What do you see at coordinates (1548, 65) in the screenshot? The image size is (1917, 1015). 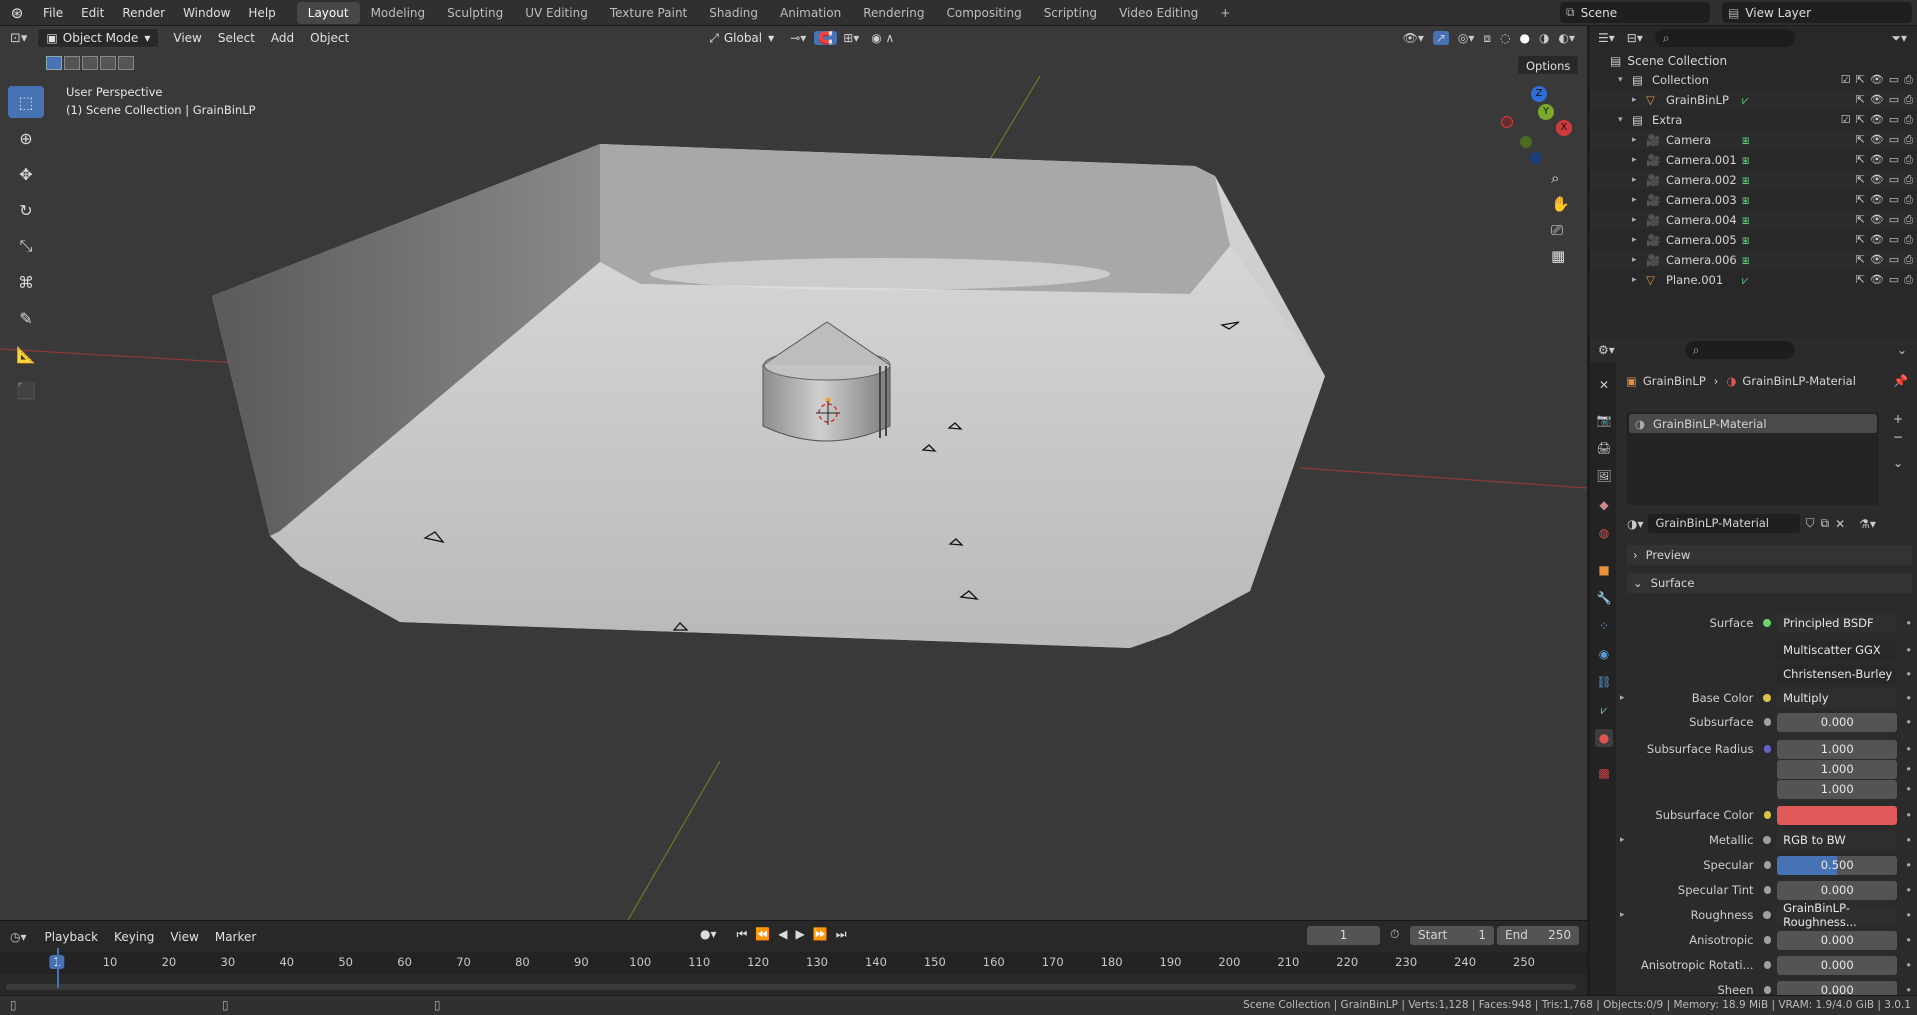 I see `options-button: Options` at bounding box center [1548, 65].